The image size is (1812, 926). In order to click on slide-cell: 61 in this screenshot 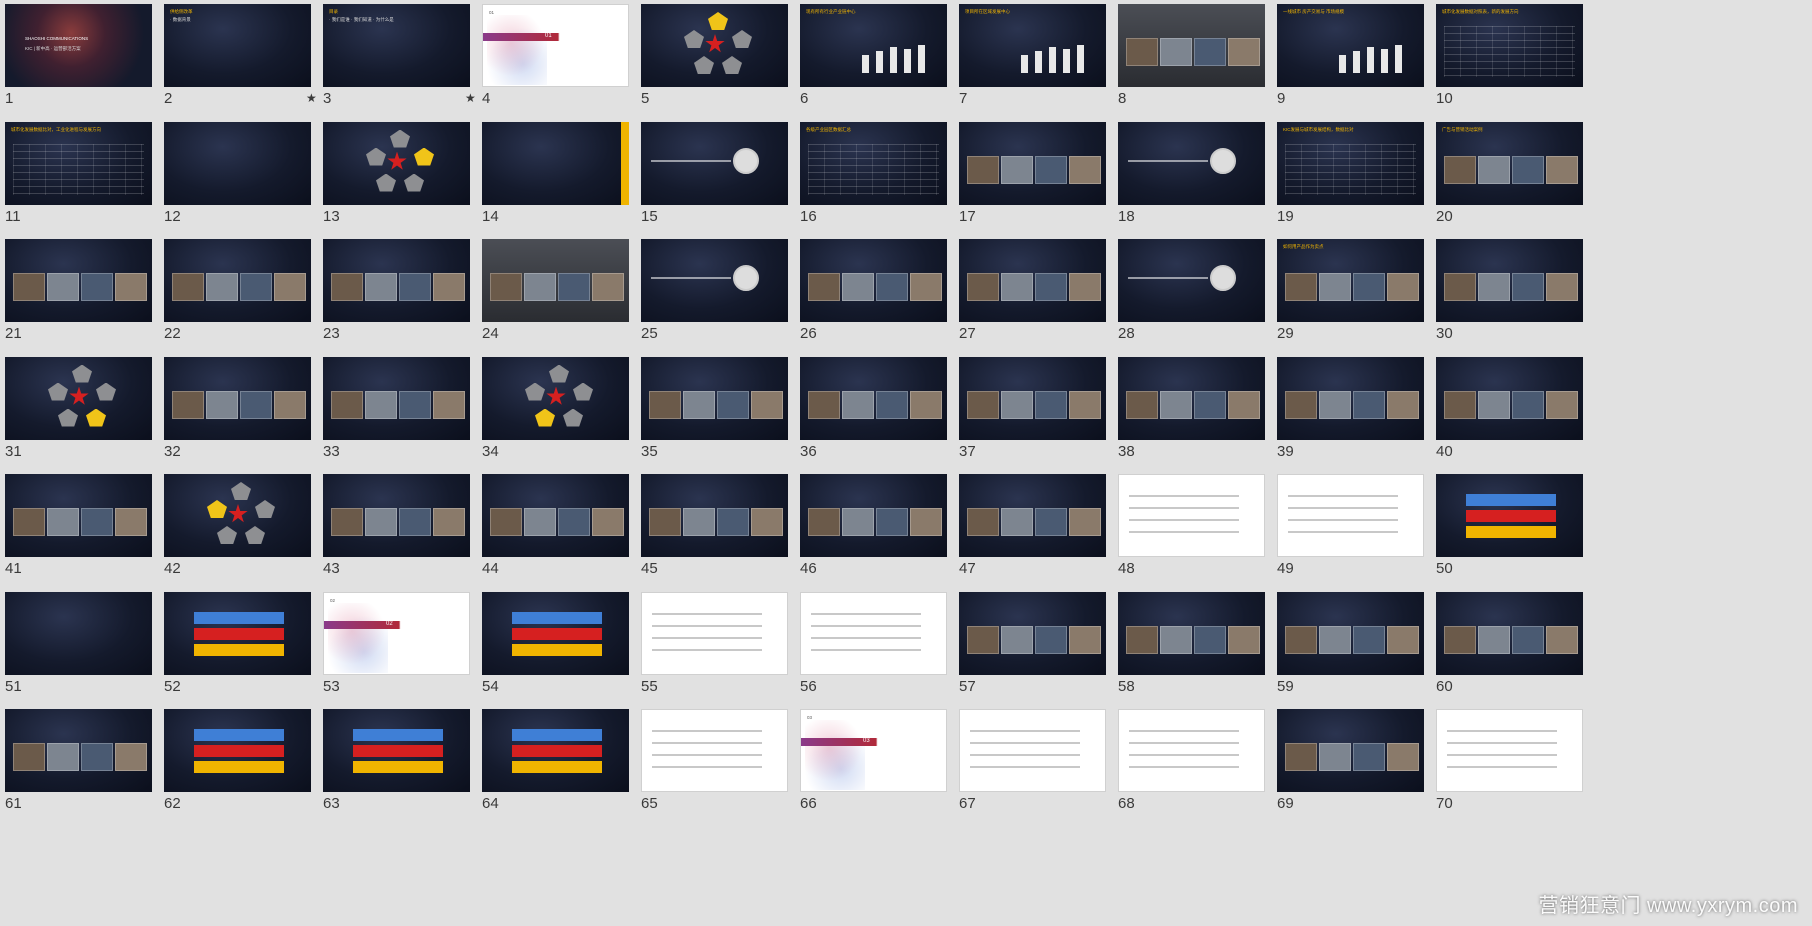, I will do `click(92, 773)`.